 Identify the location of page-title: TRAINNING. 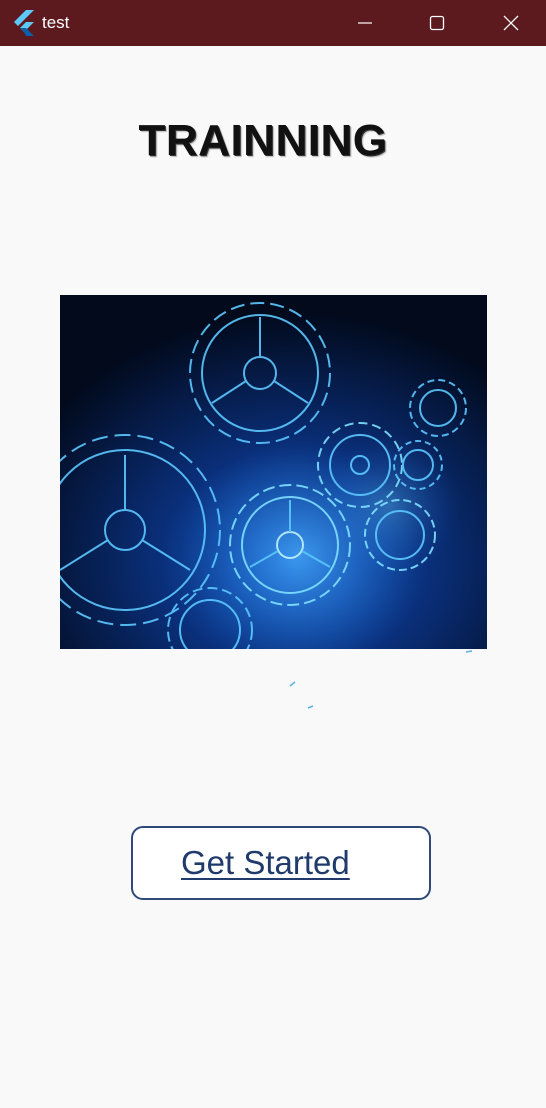
(263, 140).